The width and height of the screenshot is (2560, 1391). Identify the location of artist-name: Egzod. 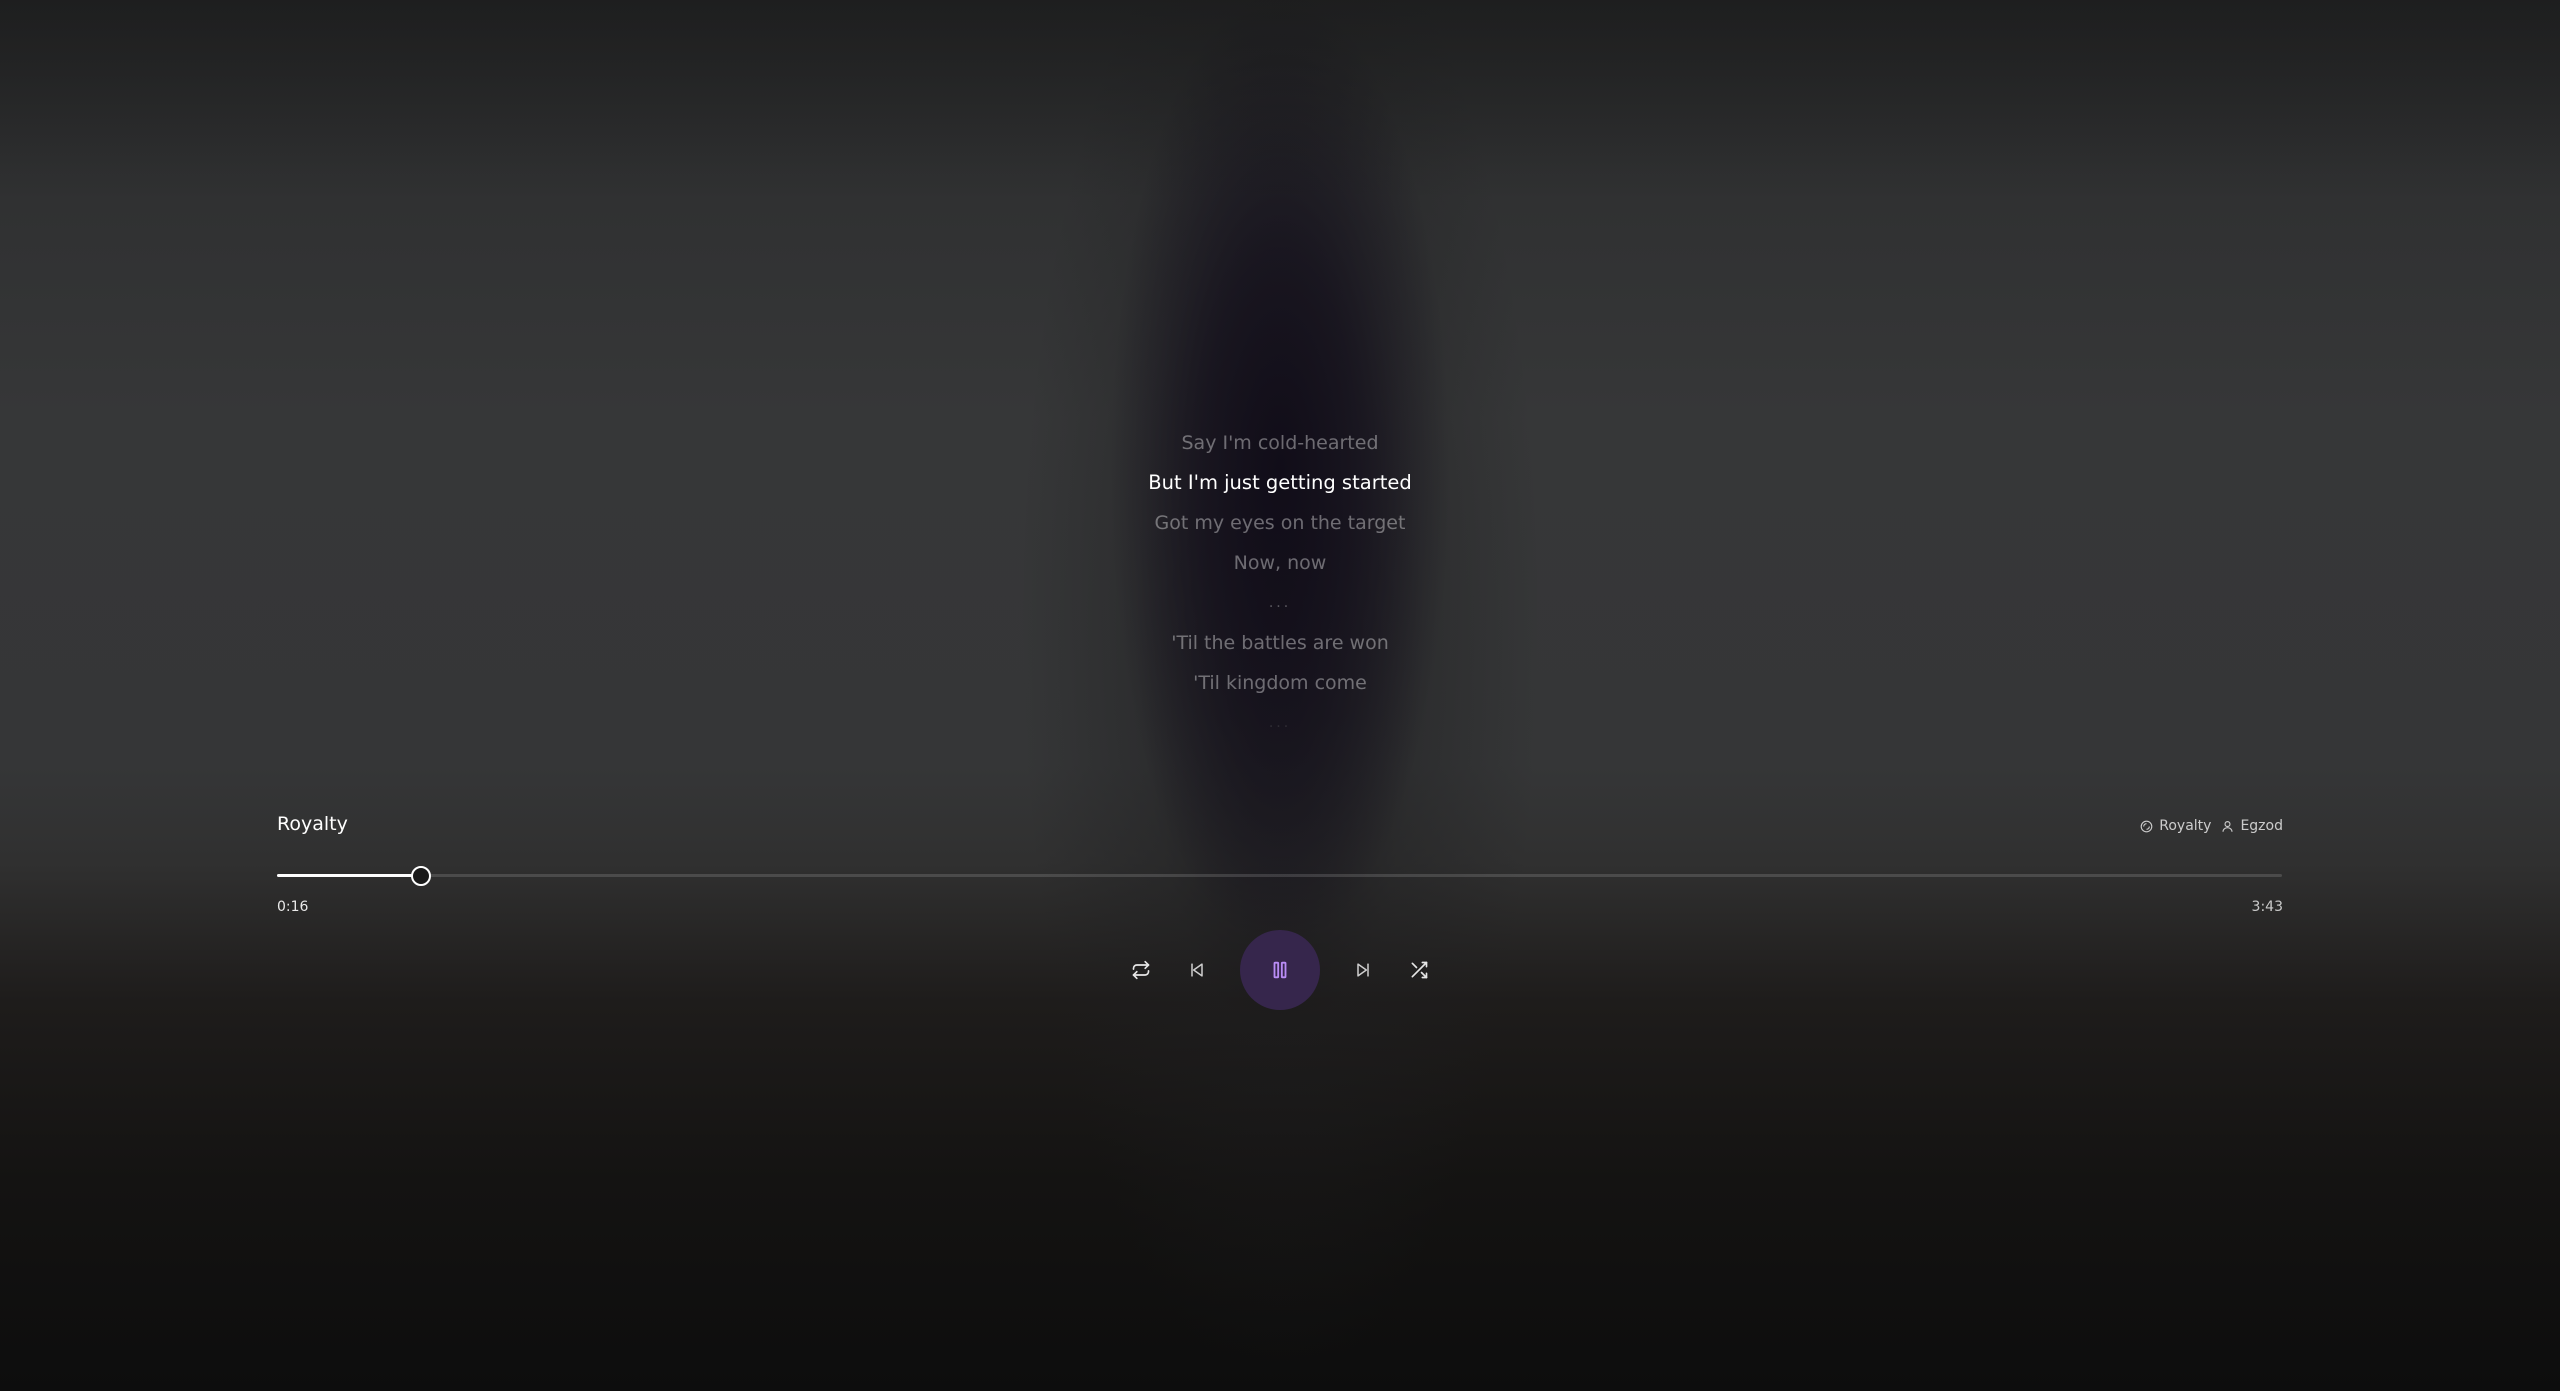
(2261, 826).